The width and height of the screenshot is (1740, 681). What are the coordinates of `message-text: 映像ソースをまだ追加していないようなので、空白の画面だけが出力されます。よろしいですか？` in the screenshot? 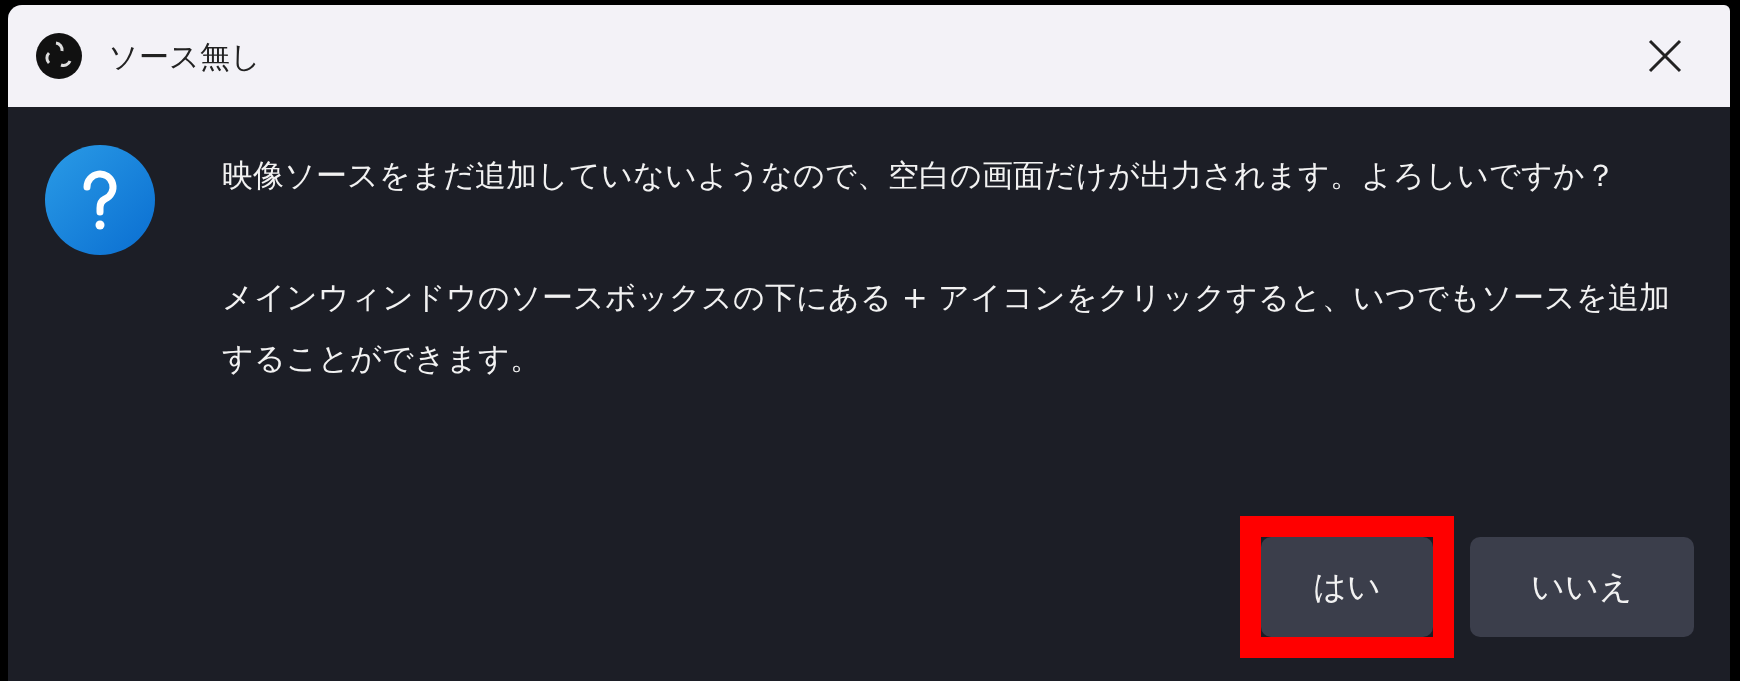 It's located at (919, 175).